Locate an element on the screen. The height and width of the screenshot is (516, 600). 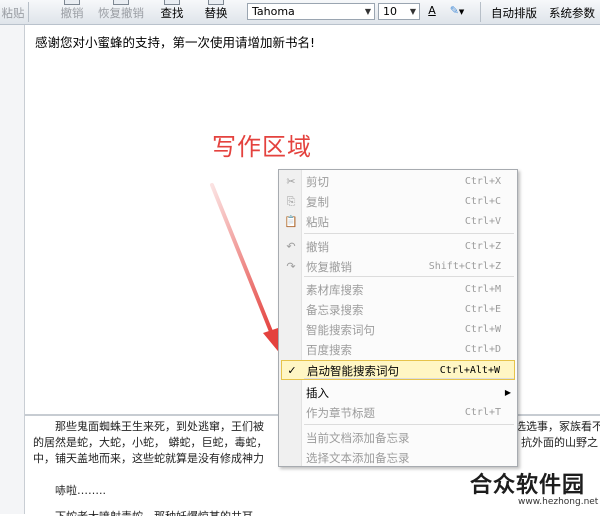
menu-item-shortcut: Ctrl+E is located at coordinates (482, 309).